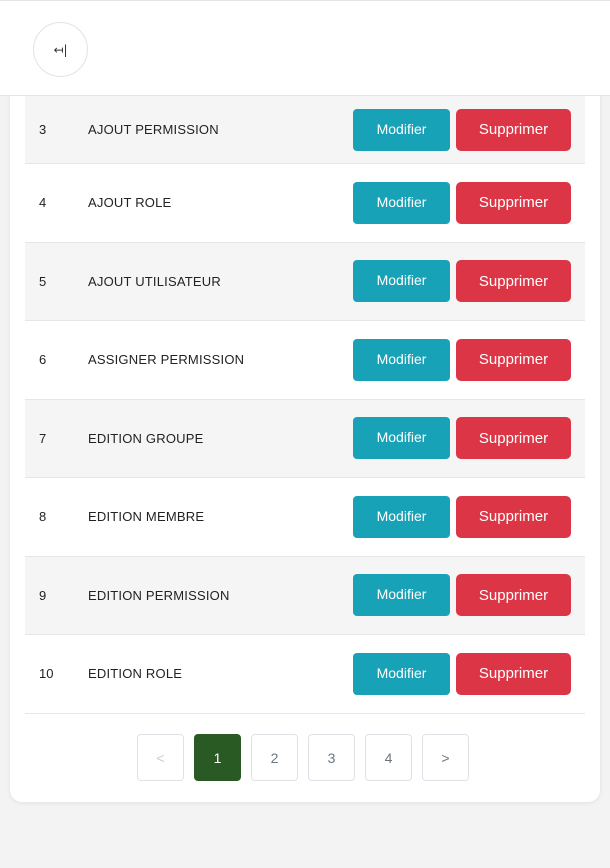 The height and width of the screenshot is (868, 610). Describe the element at coordinates (305, 130) in the screenshot. I see `table-row: 3 AJOUT PERMISSION Modifier Supprimer` at that location.